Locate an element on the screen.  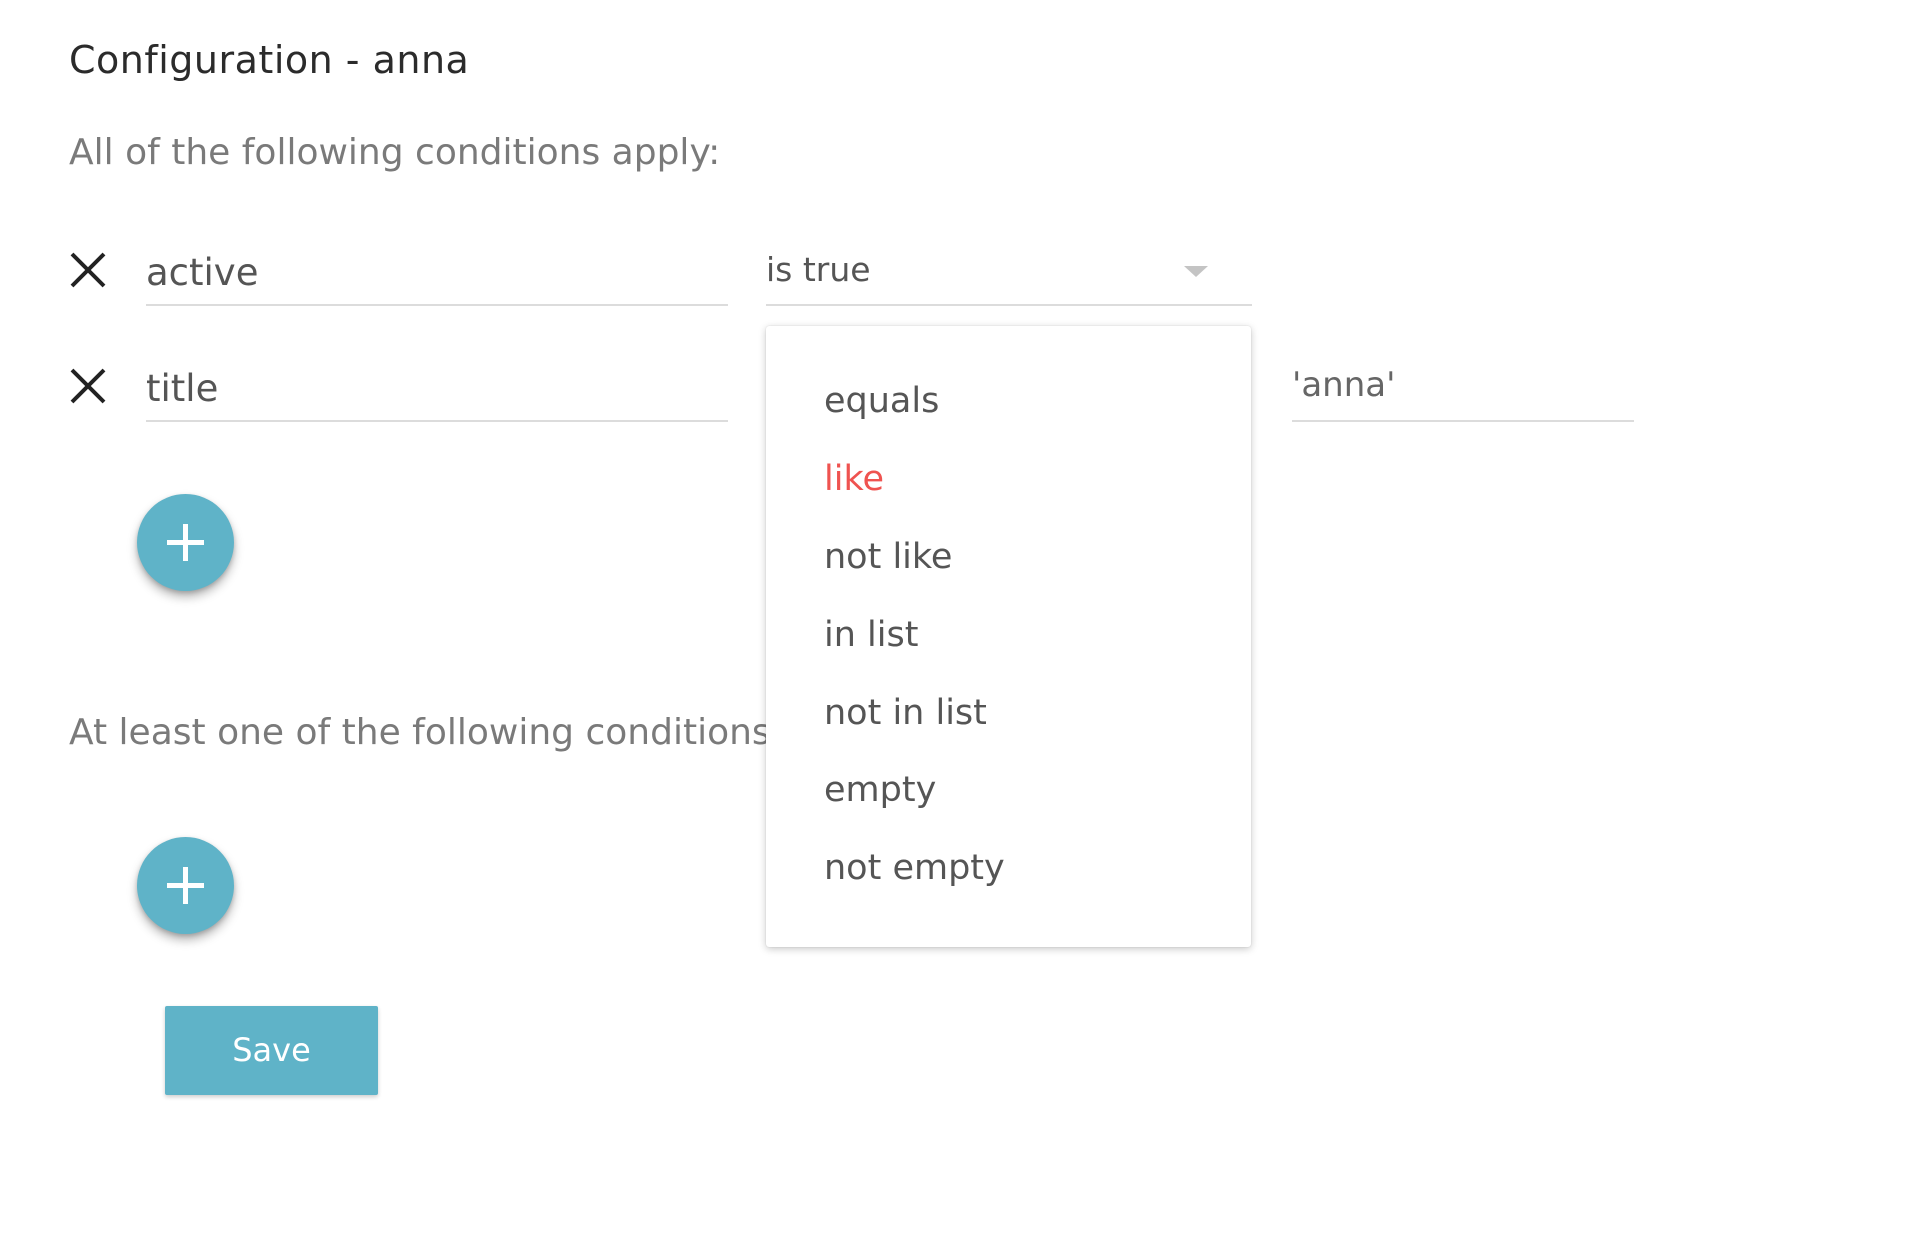
menu-item-like: like is located at coordinates (854, 479).